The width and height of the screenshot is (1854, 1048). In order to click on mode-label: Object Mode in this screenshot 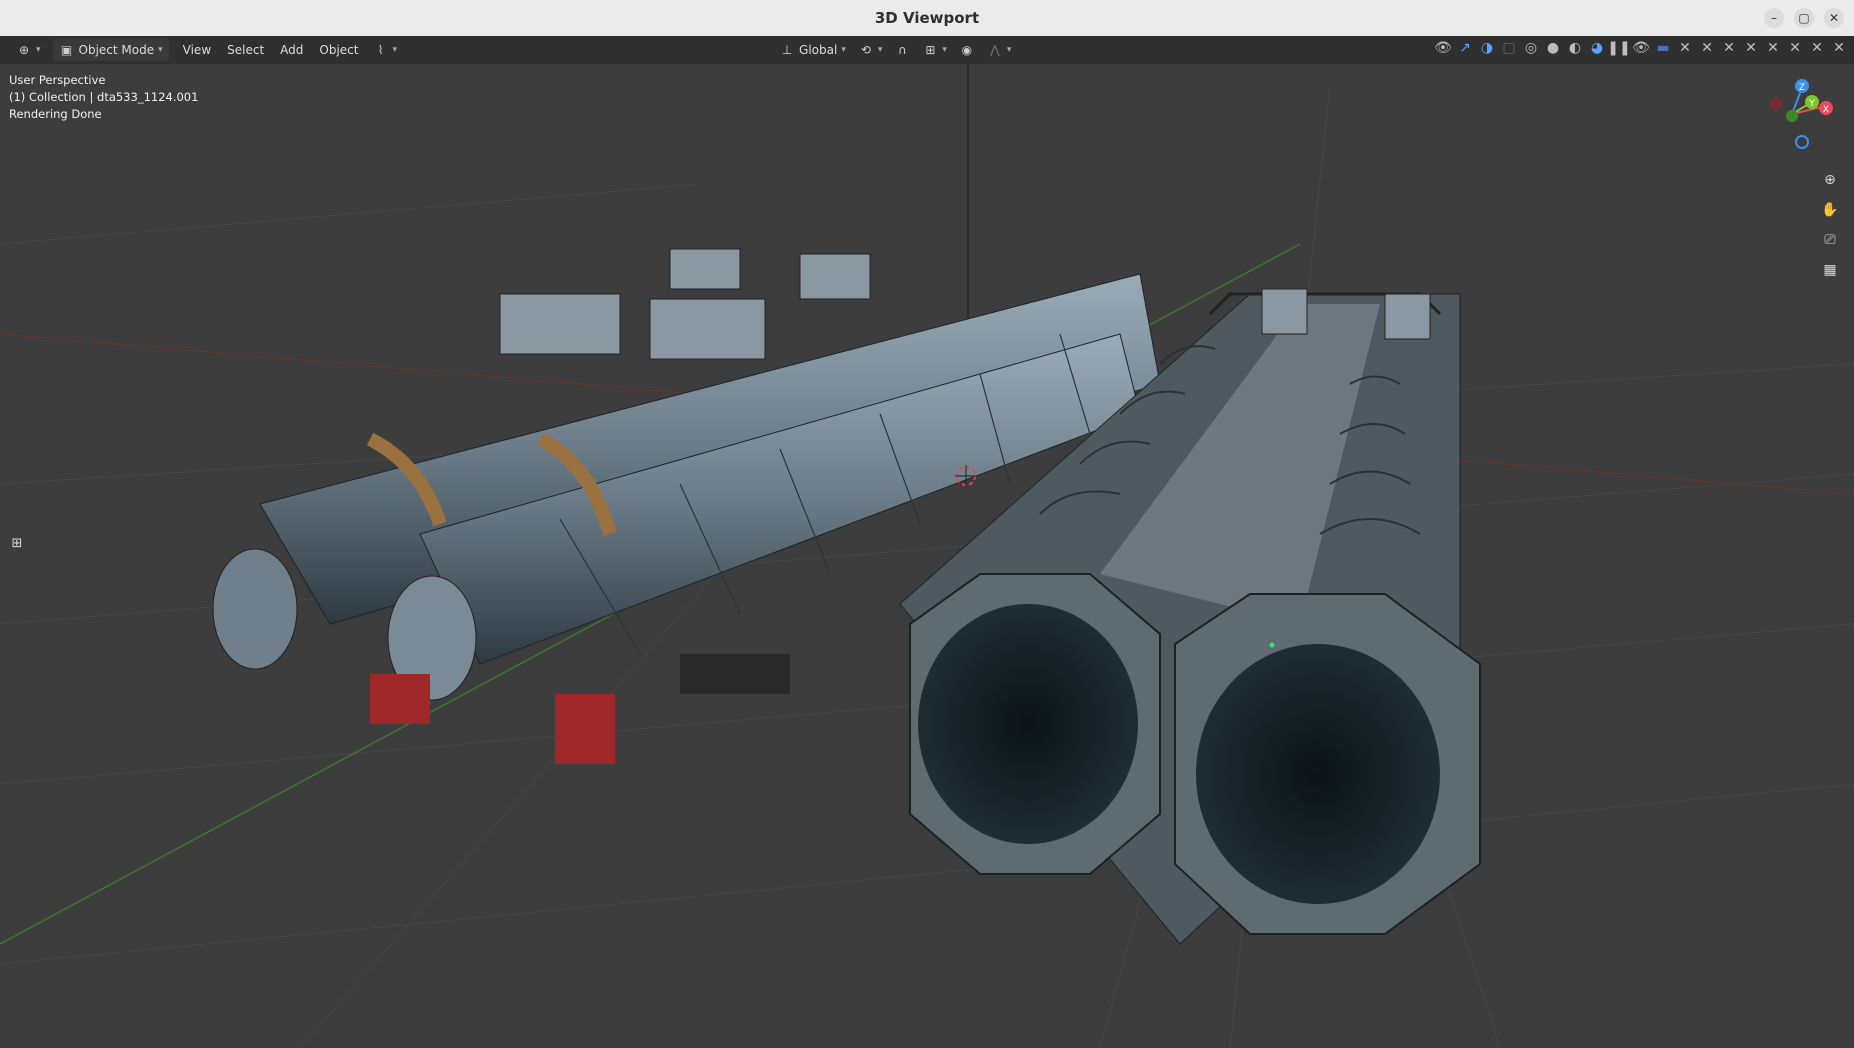, I will do `click(116, 50)`.